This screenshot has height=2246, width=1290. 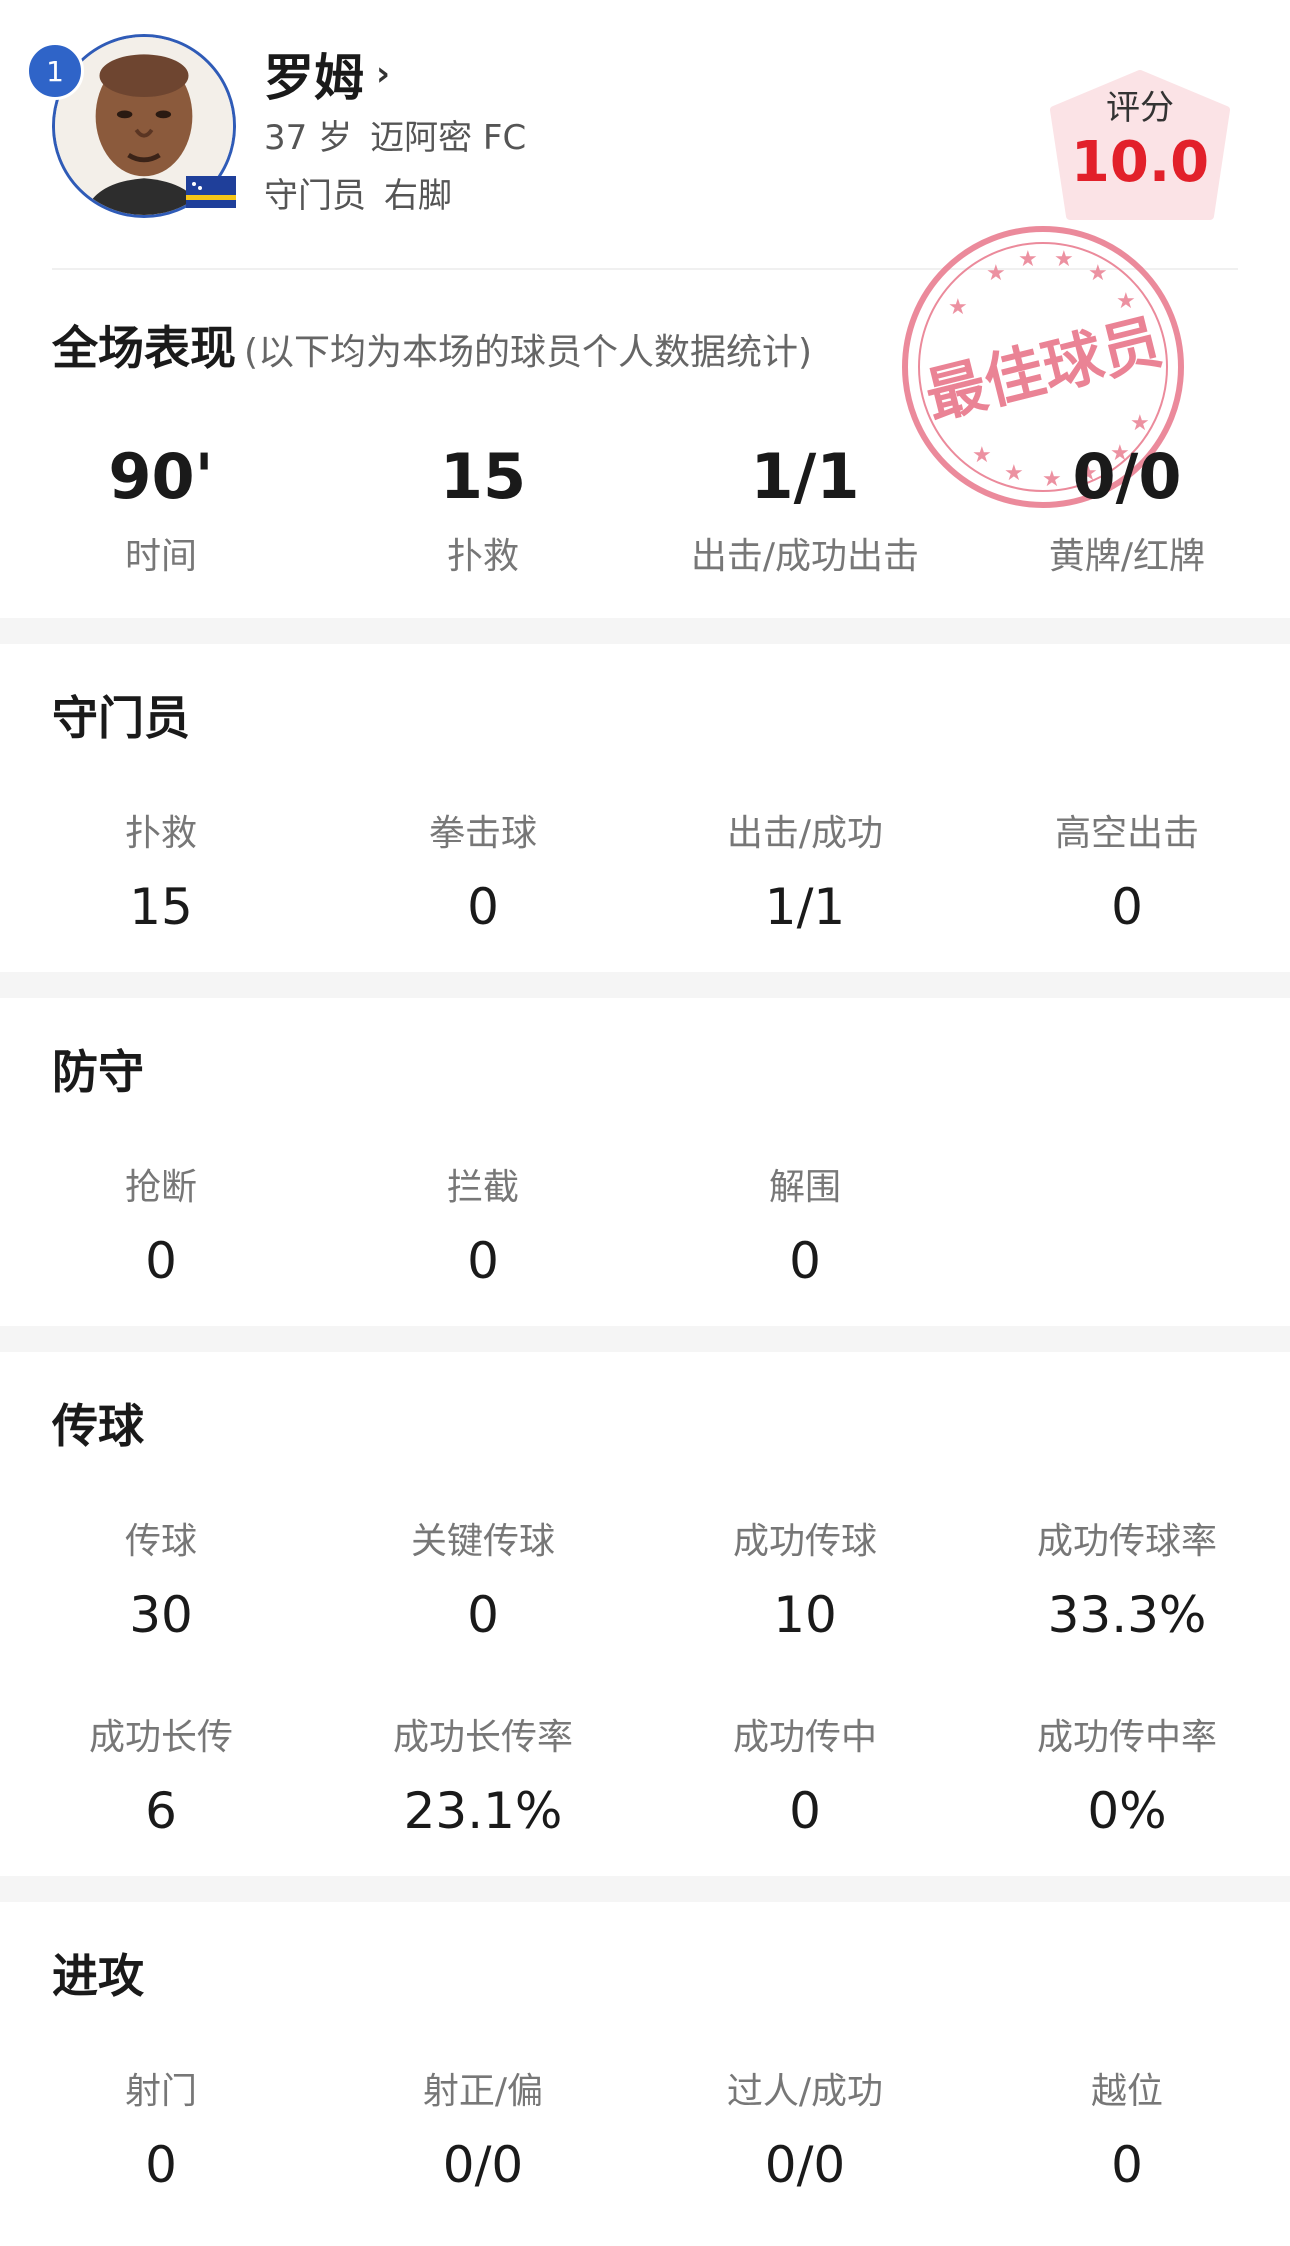 I want to click on goalkeeper-section-title: 守门员, so click(x=121, y=718).